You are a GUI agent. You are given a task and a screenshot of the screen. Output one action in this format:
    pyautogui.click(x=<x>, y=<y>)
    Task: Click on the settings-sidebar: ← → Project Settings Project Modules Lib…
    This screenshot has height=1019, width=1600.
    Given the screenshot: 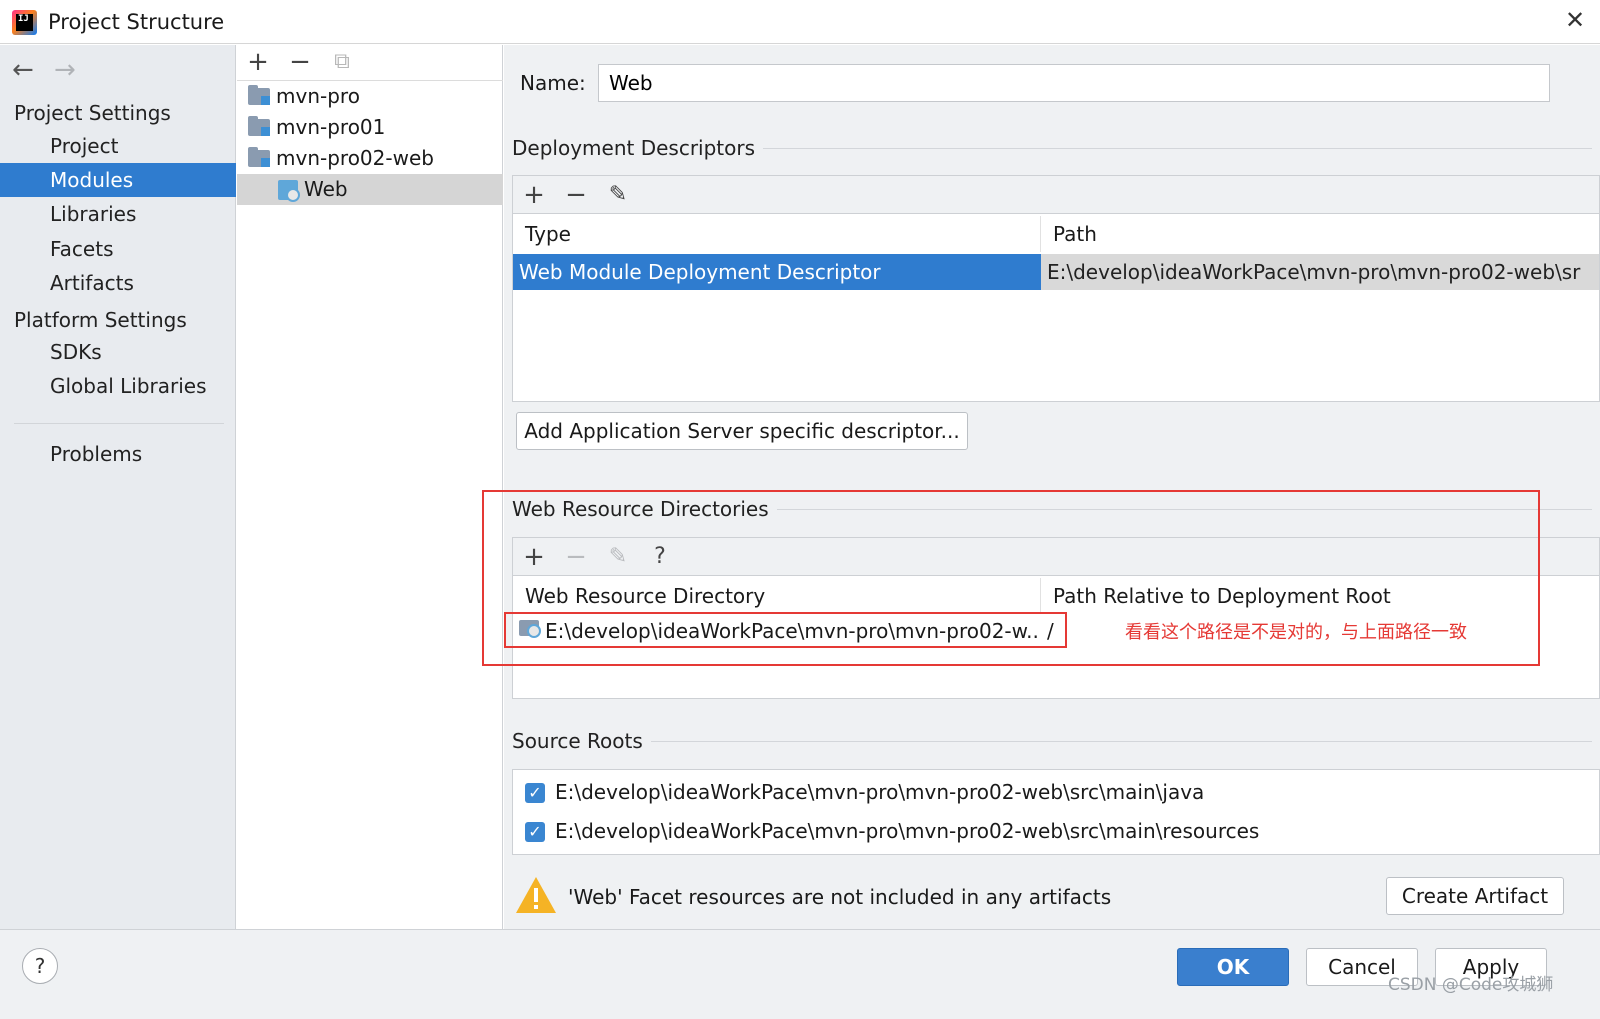 What is the action you would take?
    pyautogui.click(x=118, y=487)
    